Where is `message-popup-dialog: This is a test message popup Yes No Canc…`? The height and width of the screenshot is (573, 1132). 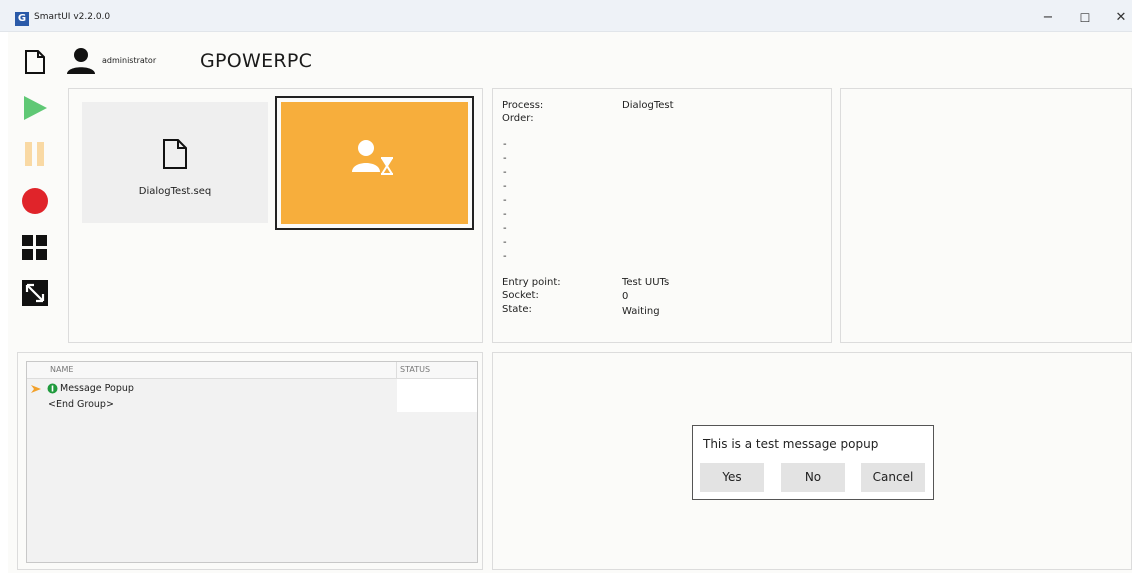
message-popup-dialog: This is a test message popup Yes No Canc… is located at coordinates (813, 462).